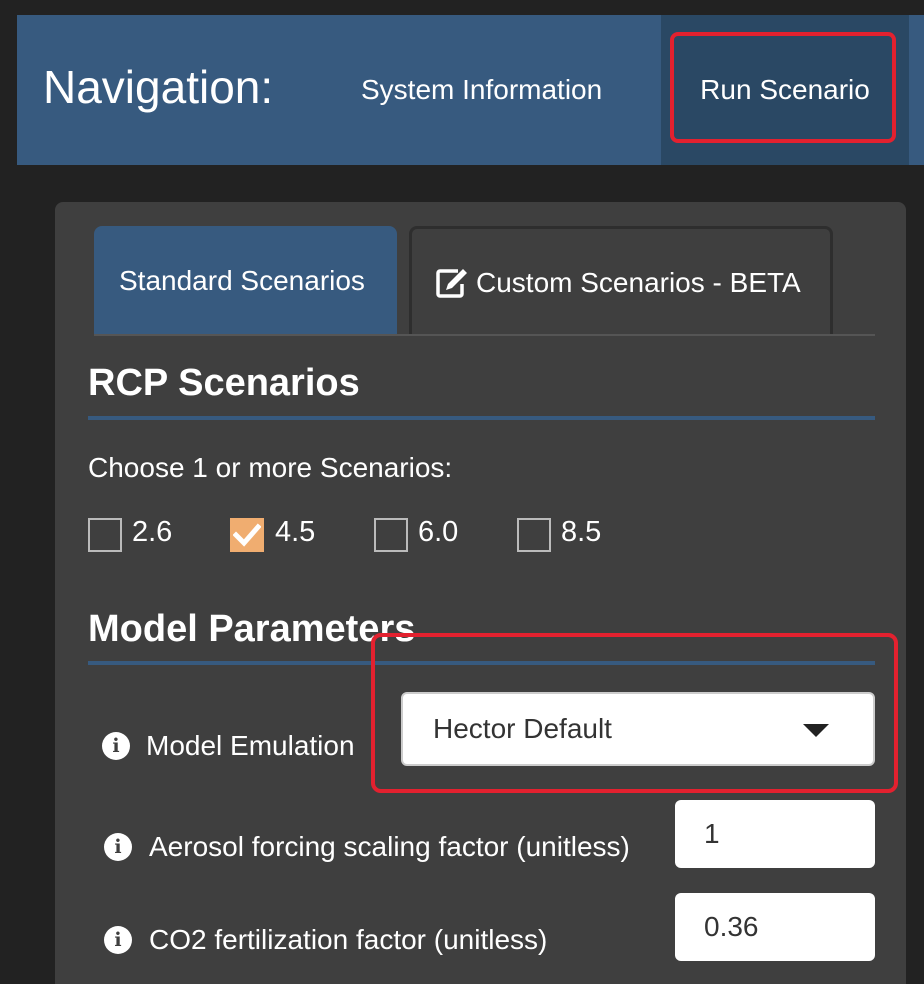 This screenshot has width=924, height=984. I want to click on tab-standard-label: Standard Scenarios, so click(242, 280).